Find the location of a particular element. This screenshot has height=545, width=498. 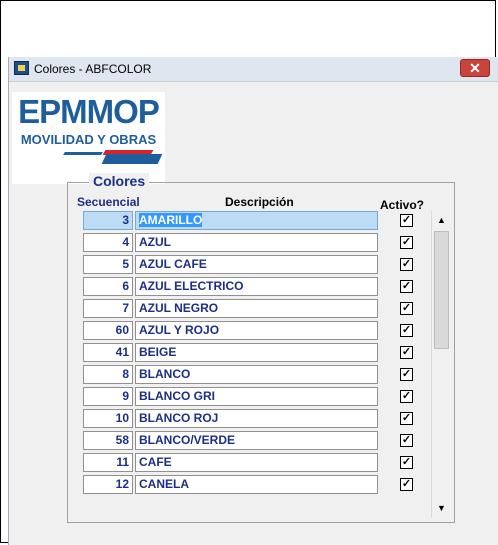

descripcion-field: AMARILLO is located at coordinates (256, 220).